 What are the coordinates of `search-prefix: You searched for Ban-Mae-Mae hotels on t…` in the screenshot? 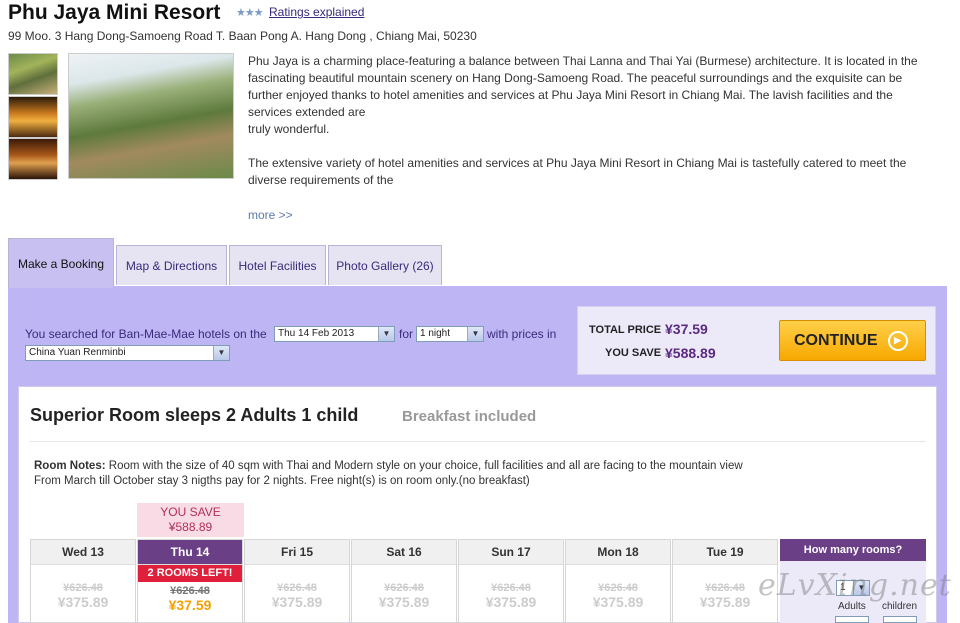 It's located at (146, 334).